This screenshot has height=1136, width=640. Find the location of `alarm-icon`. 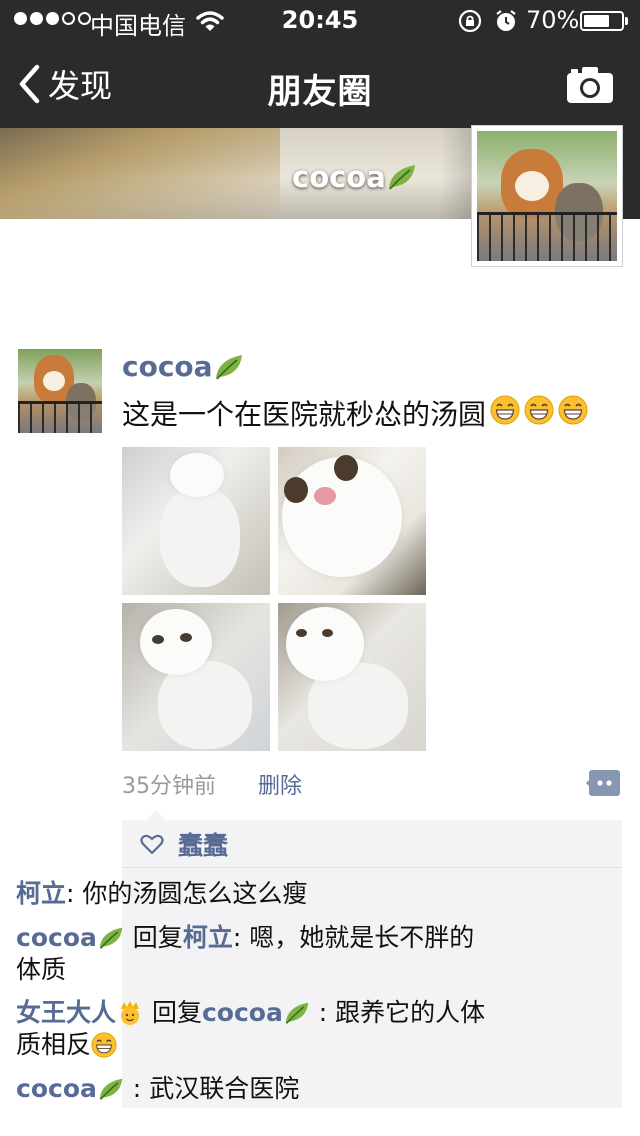

alarm-icon is located at coordinates (506, 20).